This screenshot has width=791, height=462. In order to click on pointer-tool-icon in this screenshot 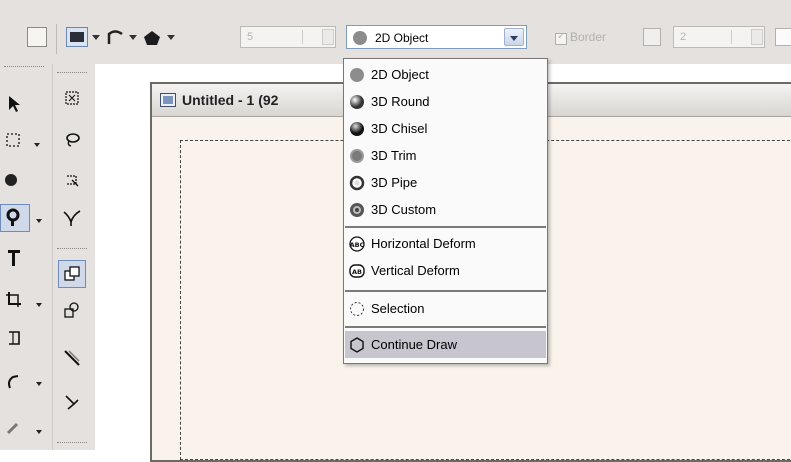, I will do `click(14, 104)`.